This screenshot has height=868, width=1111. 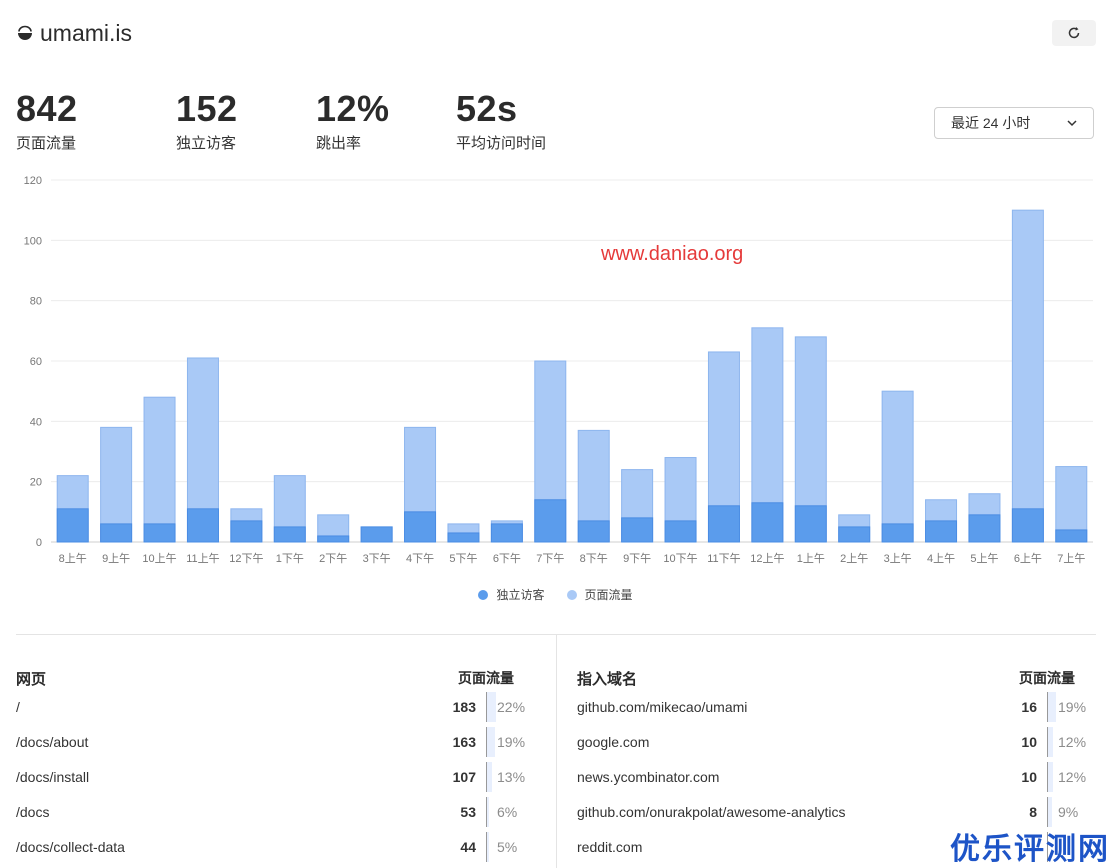 What do you see at coordinates (1072, 123) in the screenshot?
I see `chevron-down-icon` at bounding box center [1072, 123].